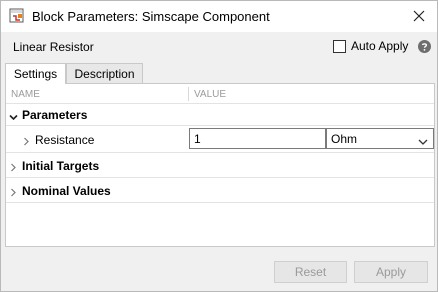 The width and height of the screenshot is (438, 292). What do you see at coordinates (221, 73) in the screenshot?
I see `tab-strip: Settings Description` at bounding box center [221, 73].